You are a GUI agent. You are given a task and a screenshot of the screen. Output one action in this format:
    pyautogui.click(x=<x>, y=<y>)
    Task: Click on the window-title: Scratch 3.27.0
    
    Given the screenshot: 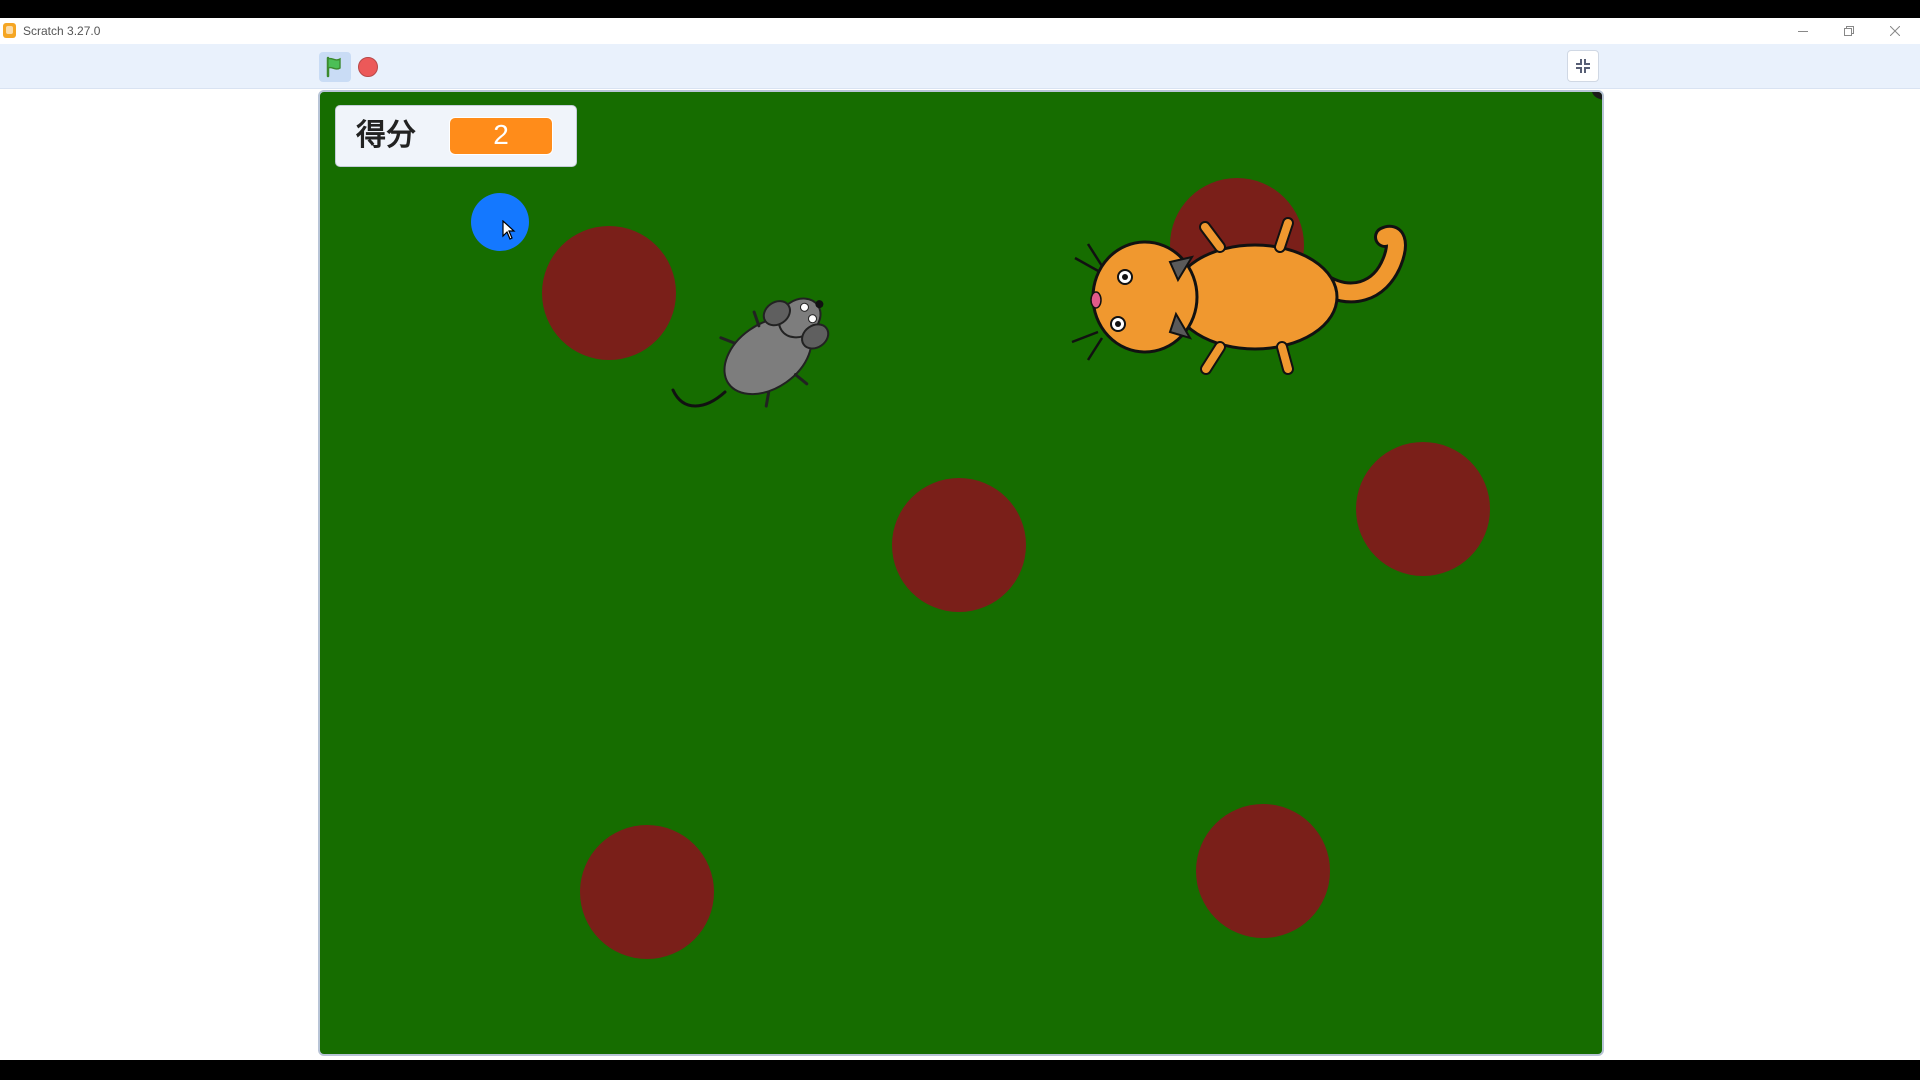 What is the action you would take?
    pyautogui.click(x=62, y=31)
    